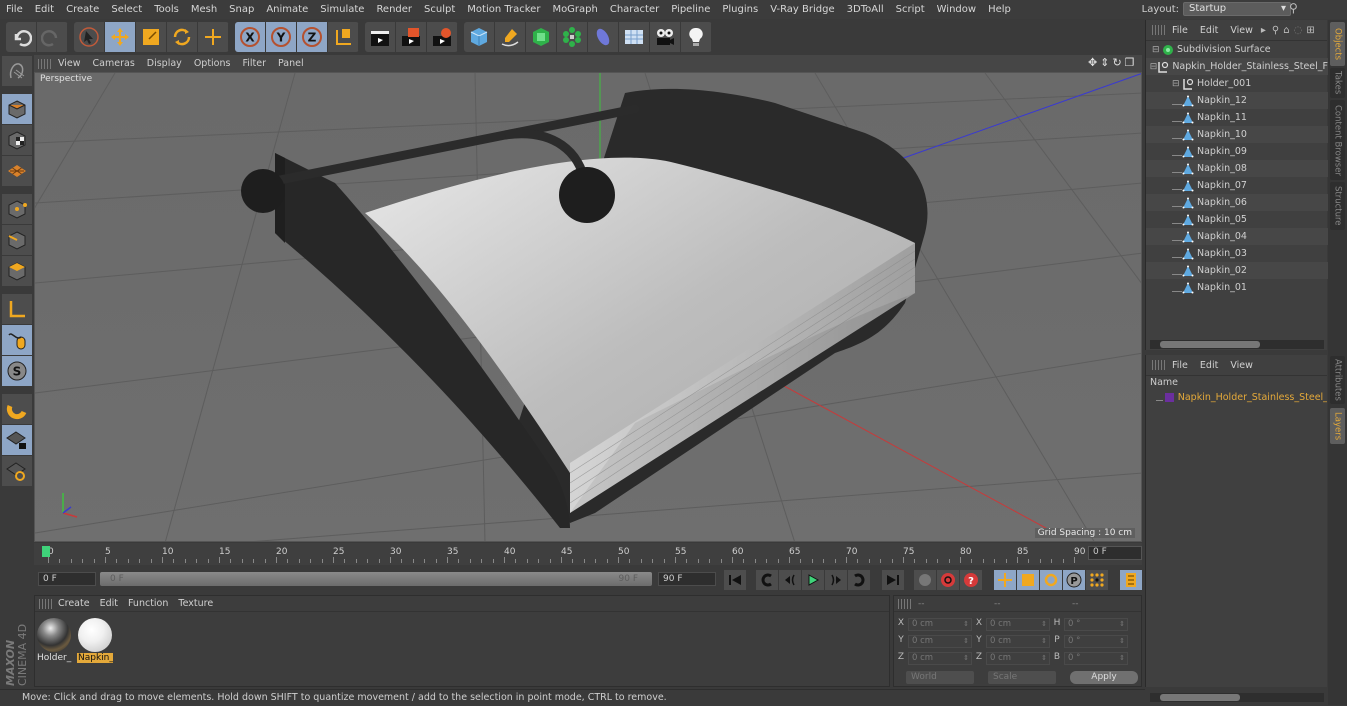 The image size is (1347, 706). What do you see at coordinates (1337, 426) in the screenshot?
I see `tab-layers: Layers` at bounding box center [1337, 426].